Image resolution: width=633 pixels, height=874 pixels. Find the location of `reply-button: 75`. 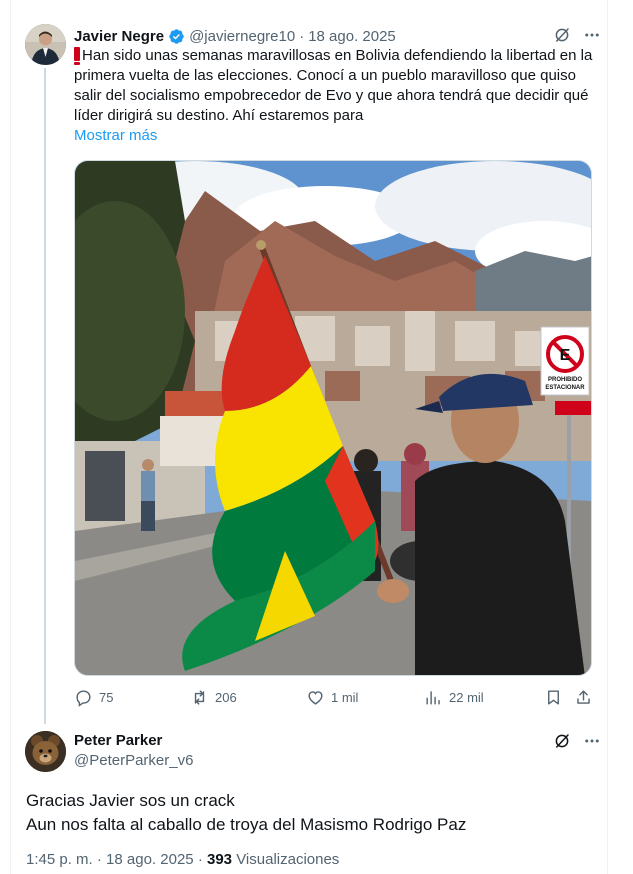

reply-button: 75 is located at coordinates (93, 697).